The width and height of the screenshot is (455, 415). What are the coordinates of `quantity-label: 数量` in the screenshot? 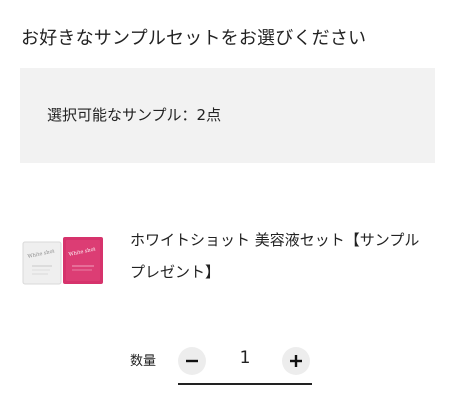 It's located at (143, 361).